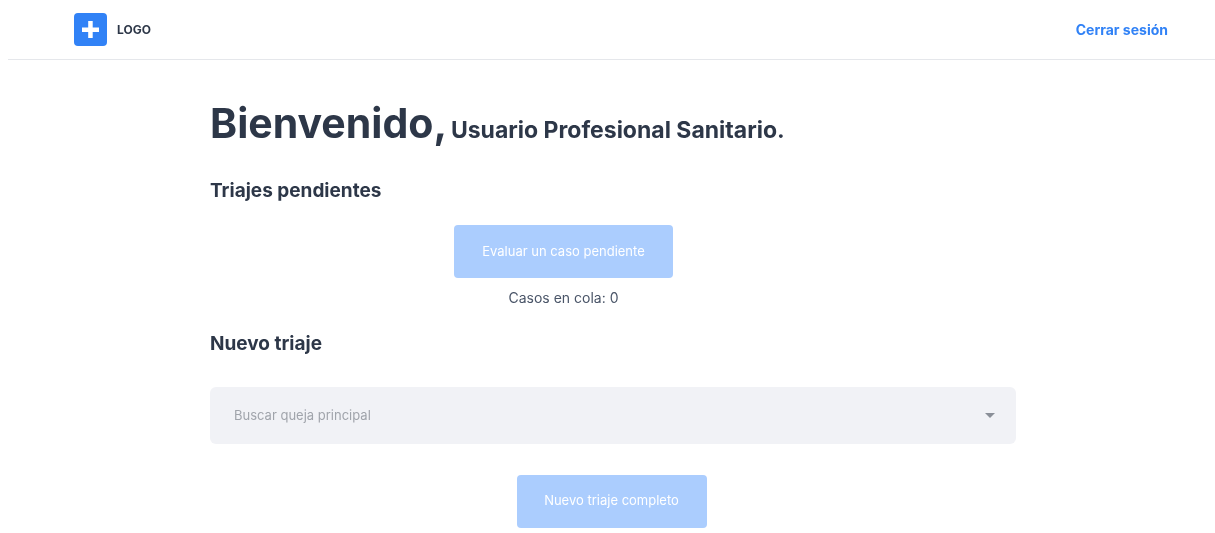 This screenshot has width=1215, height=533. What do you see at coordinates (563, 298) in the screenshot?
I see `queue-count: Casos en cola: 0` at bounding box center [563, 298].